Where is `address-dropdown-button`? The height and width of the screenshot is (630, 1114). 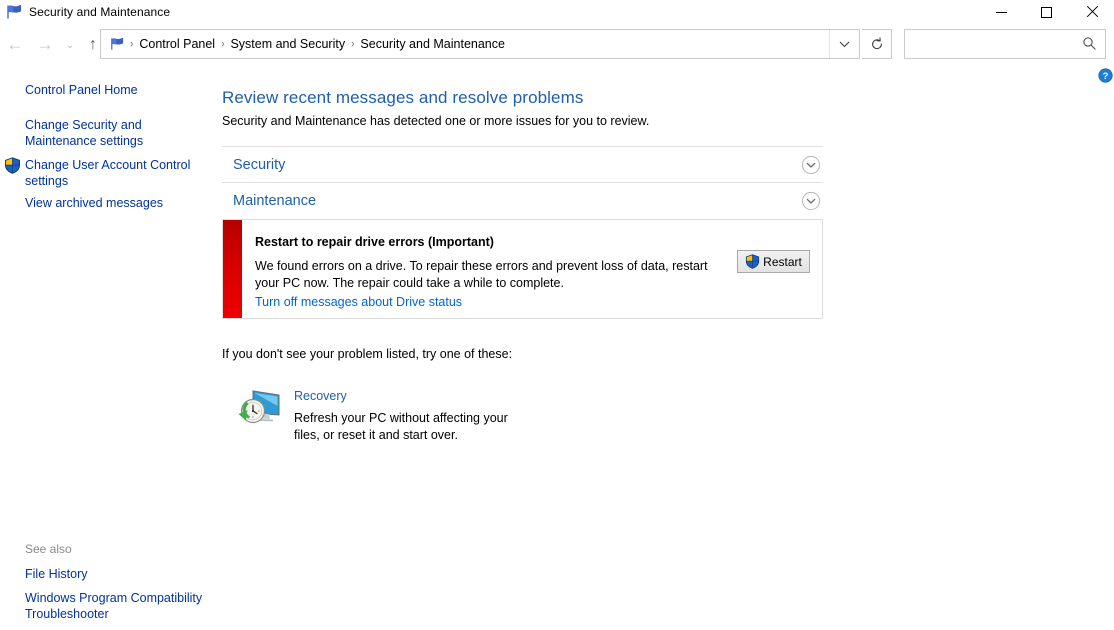
address-dropdown-button is located at coordinates (844, 44).